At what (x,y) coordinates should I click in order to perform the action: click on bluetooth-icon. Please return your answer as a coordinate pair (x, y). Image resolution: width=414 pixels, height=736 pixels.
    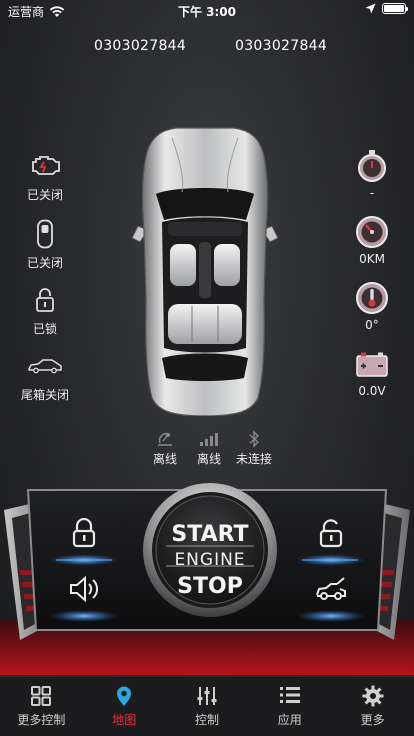
    Looking at the image, I should click on (254, 439).